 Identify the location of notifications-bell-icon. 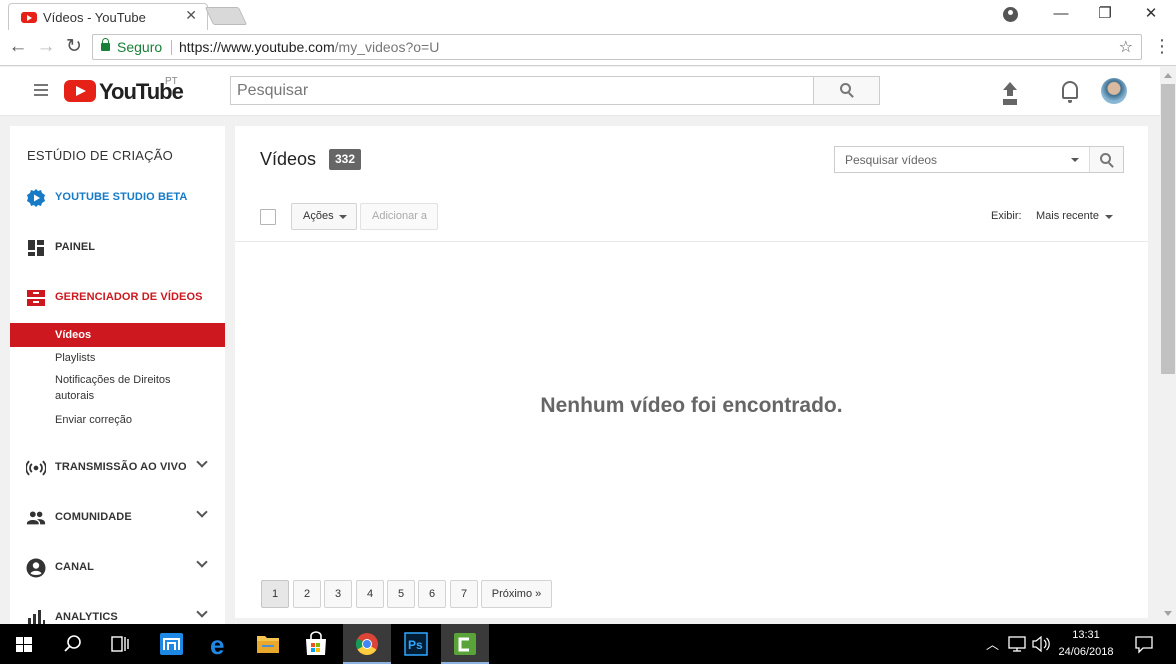
(1070, 92).